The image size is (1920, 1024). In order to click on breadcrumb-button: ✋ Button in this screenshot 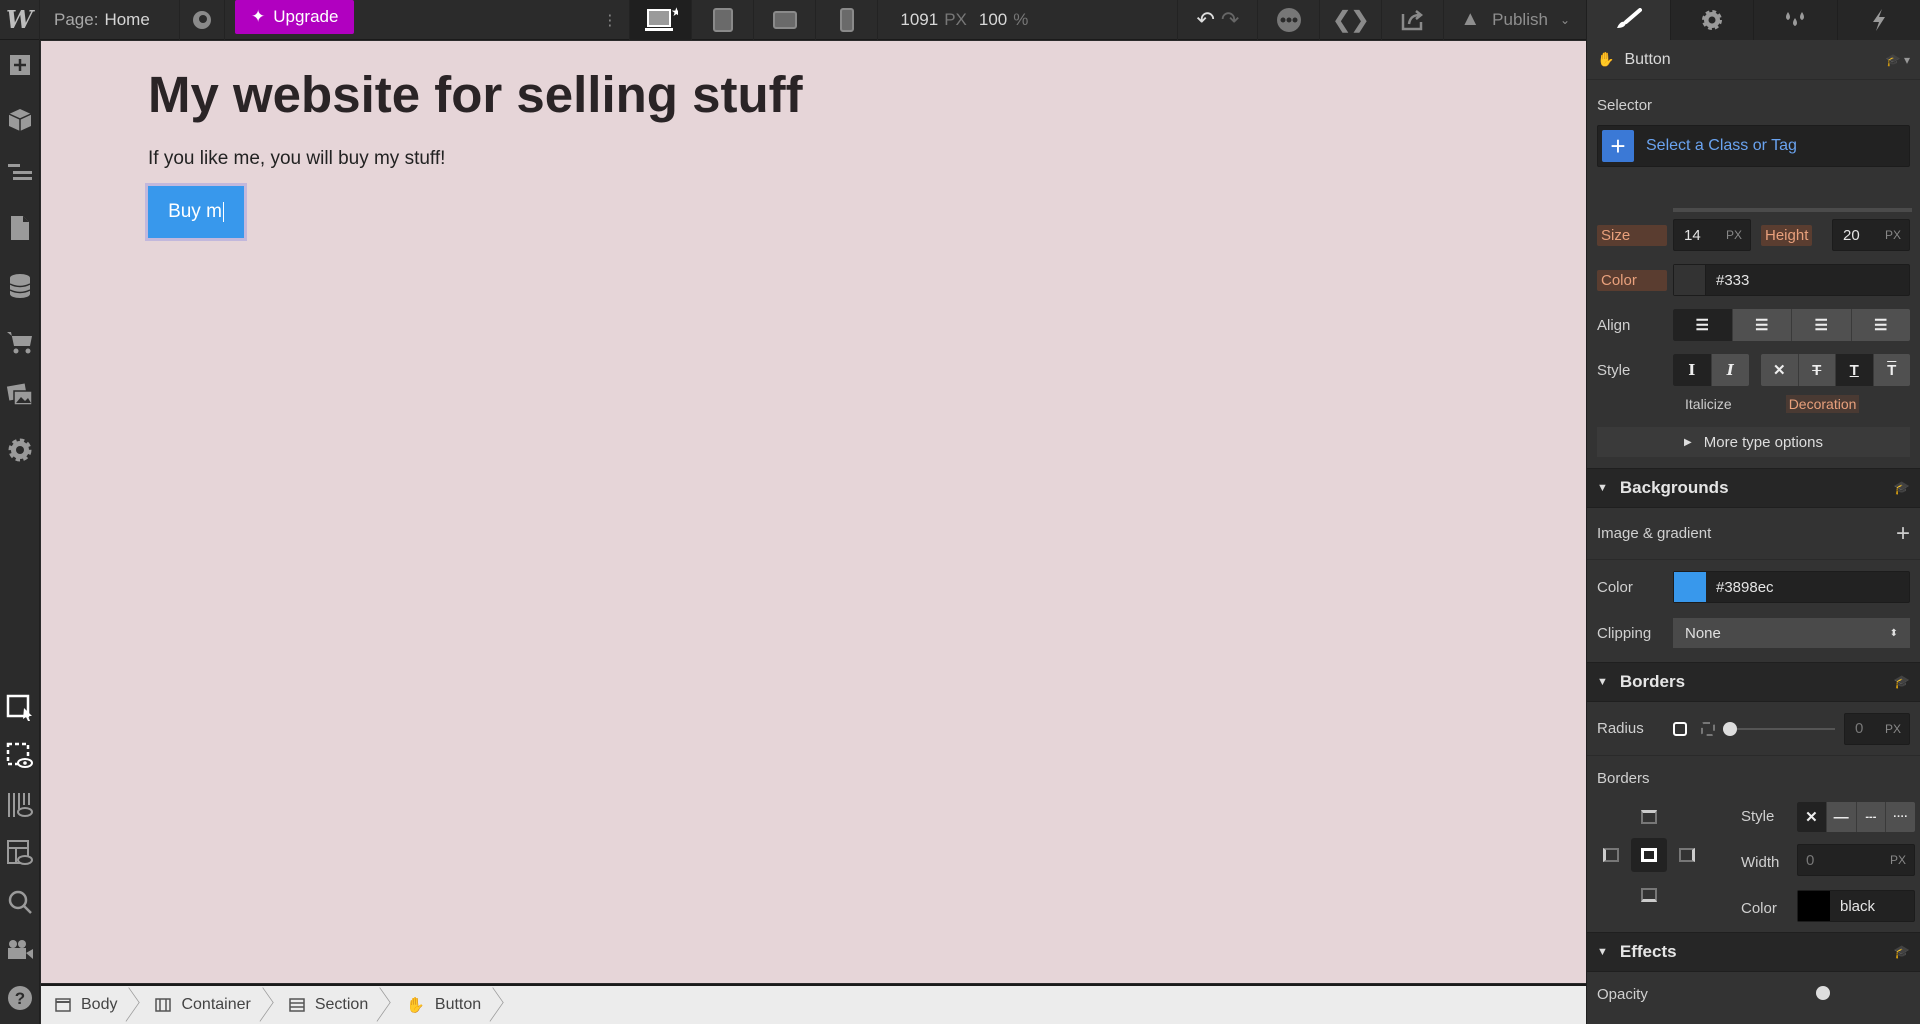, I will do `click(443, 1005)`.